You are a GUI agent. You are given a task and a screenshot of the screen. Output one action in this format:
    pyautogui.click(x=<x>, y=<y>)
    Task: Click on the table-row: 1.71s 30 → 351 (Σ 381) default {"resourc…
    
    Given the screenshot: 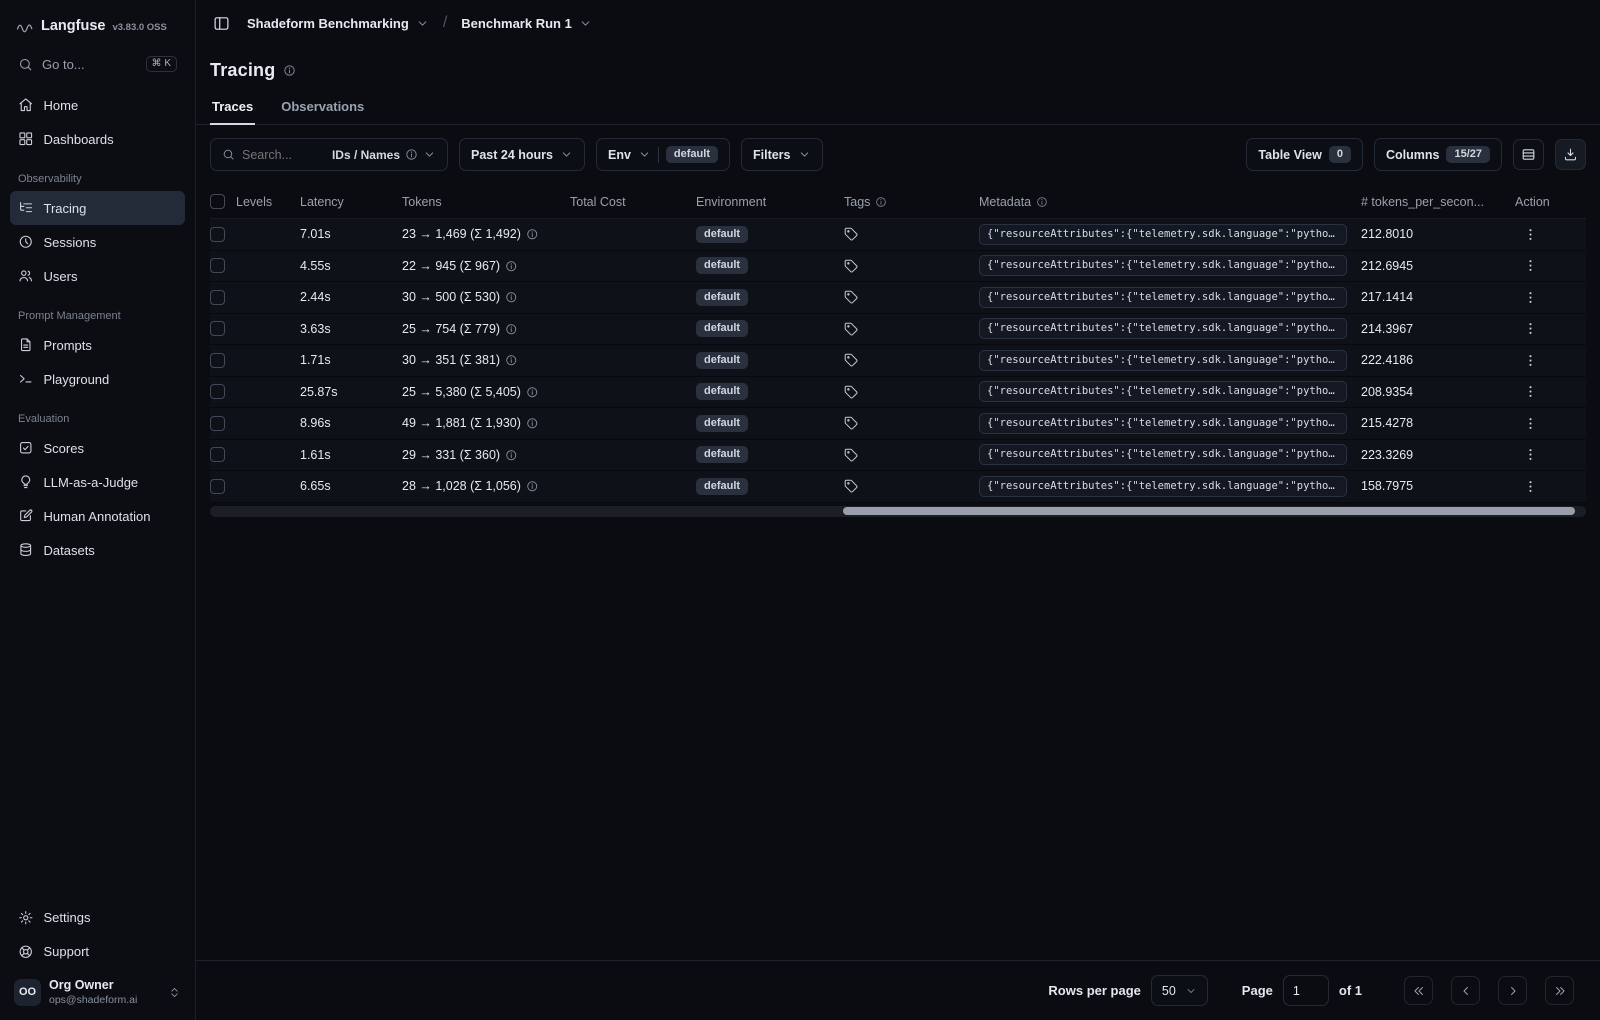 What is the action you would take?
    pyautogui.click(x=898, y=361)
    